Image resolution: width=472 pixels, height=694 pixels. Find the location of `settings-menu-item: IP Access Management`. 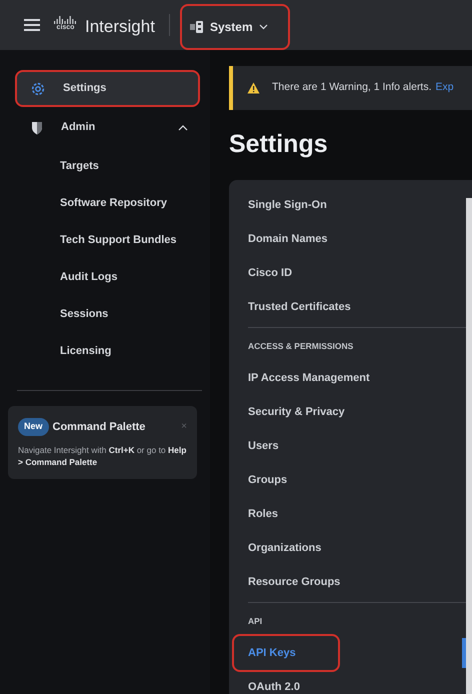

settings-menu-item: IP Access Management is located at coordinates (312, 378).